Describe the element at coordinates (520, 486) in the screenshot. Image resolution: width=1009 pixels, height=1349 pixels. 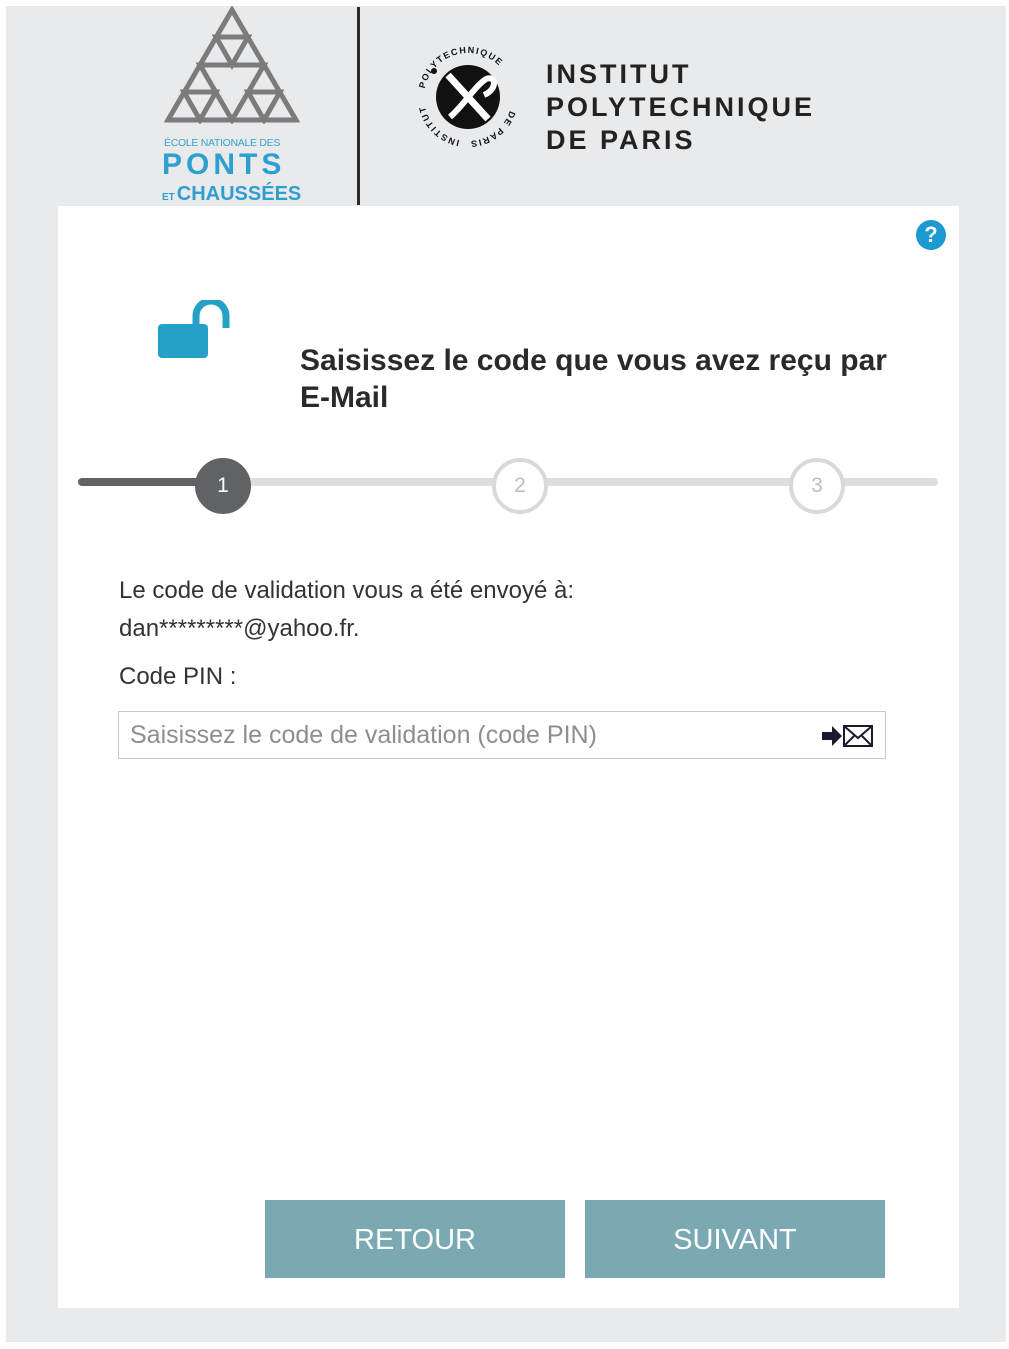
I see `step-2: 2` at that location.